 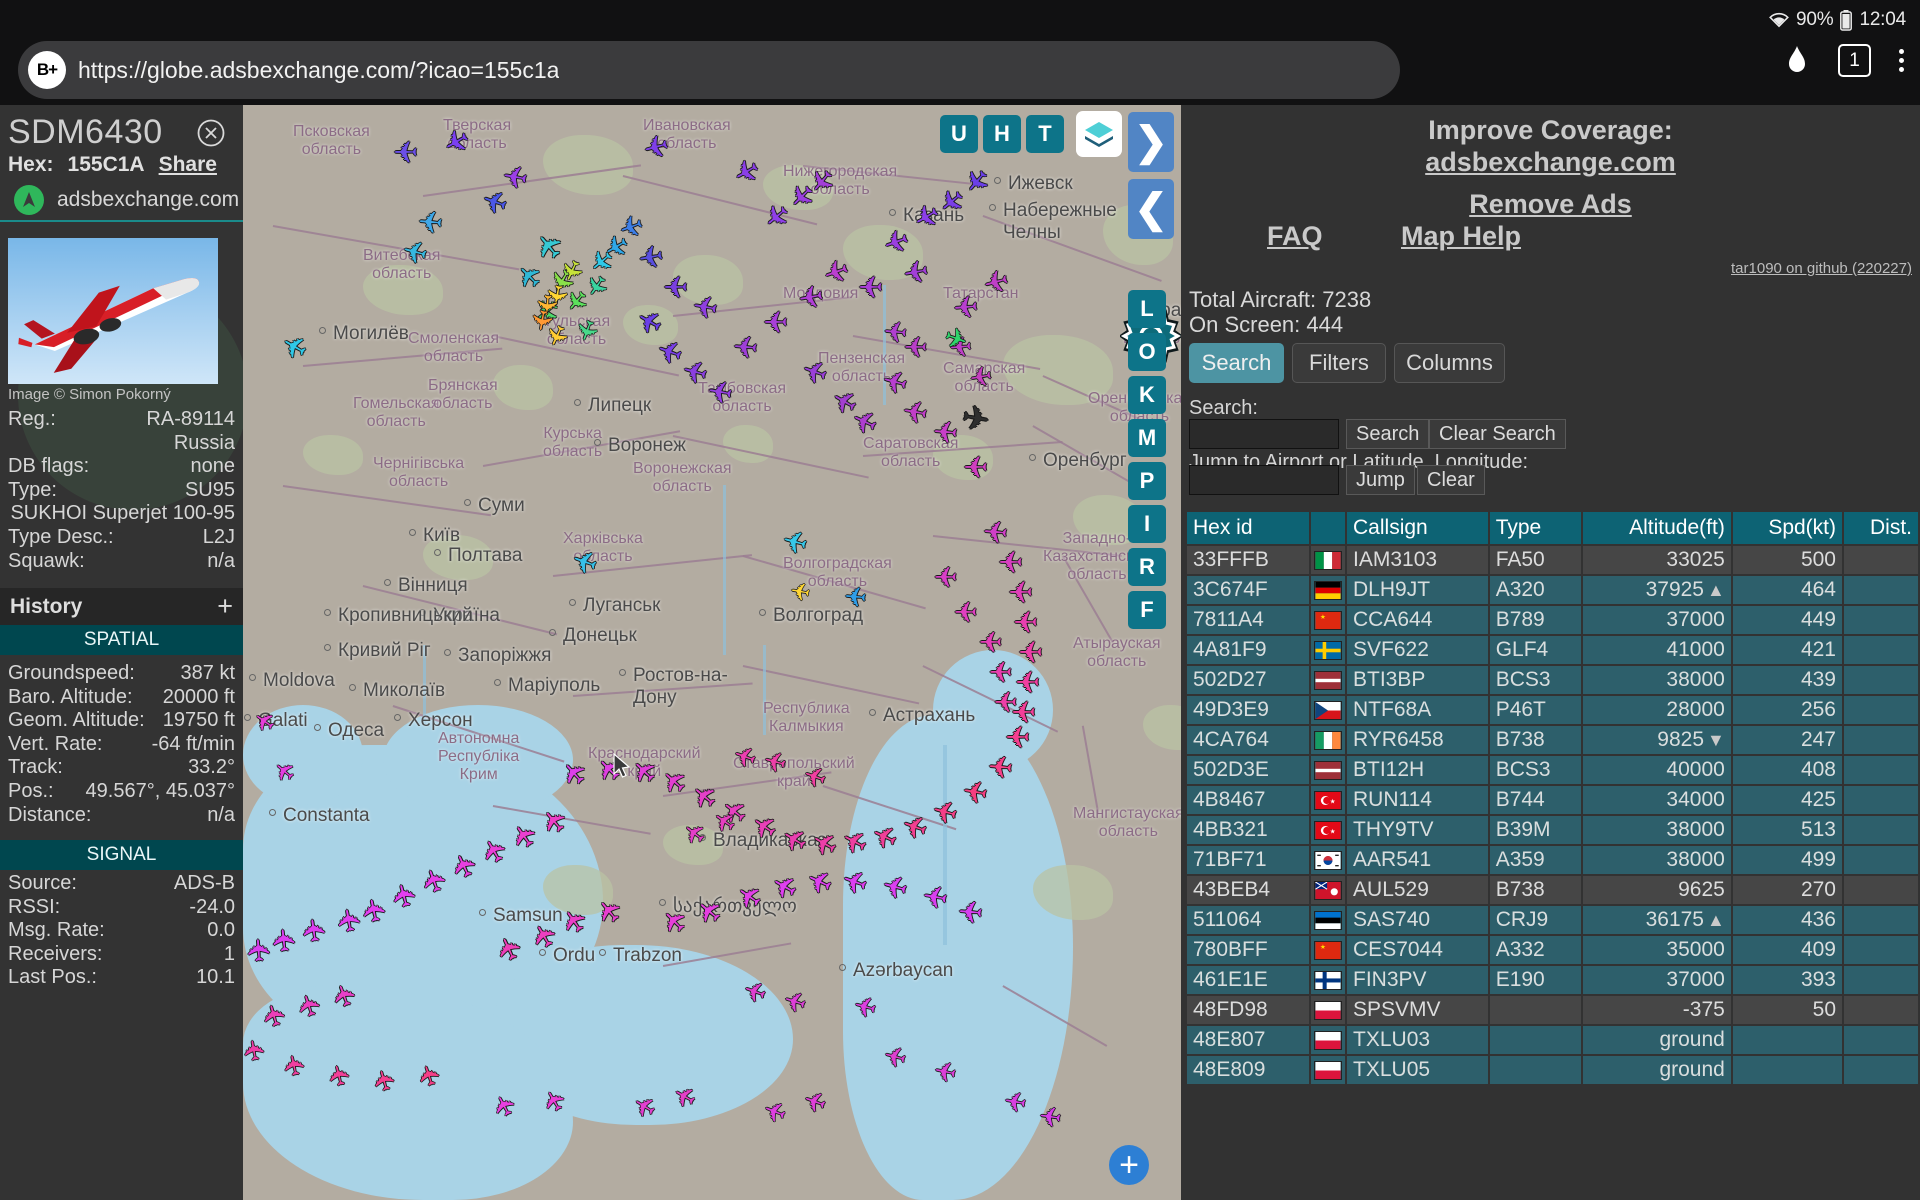 I want to click on brave-rewards-badge: B+, so click(x=47, y=70).